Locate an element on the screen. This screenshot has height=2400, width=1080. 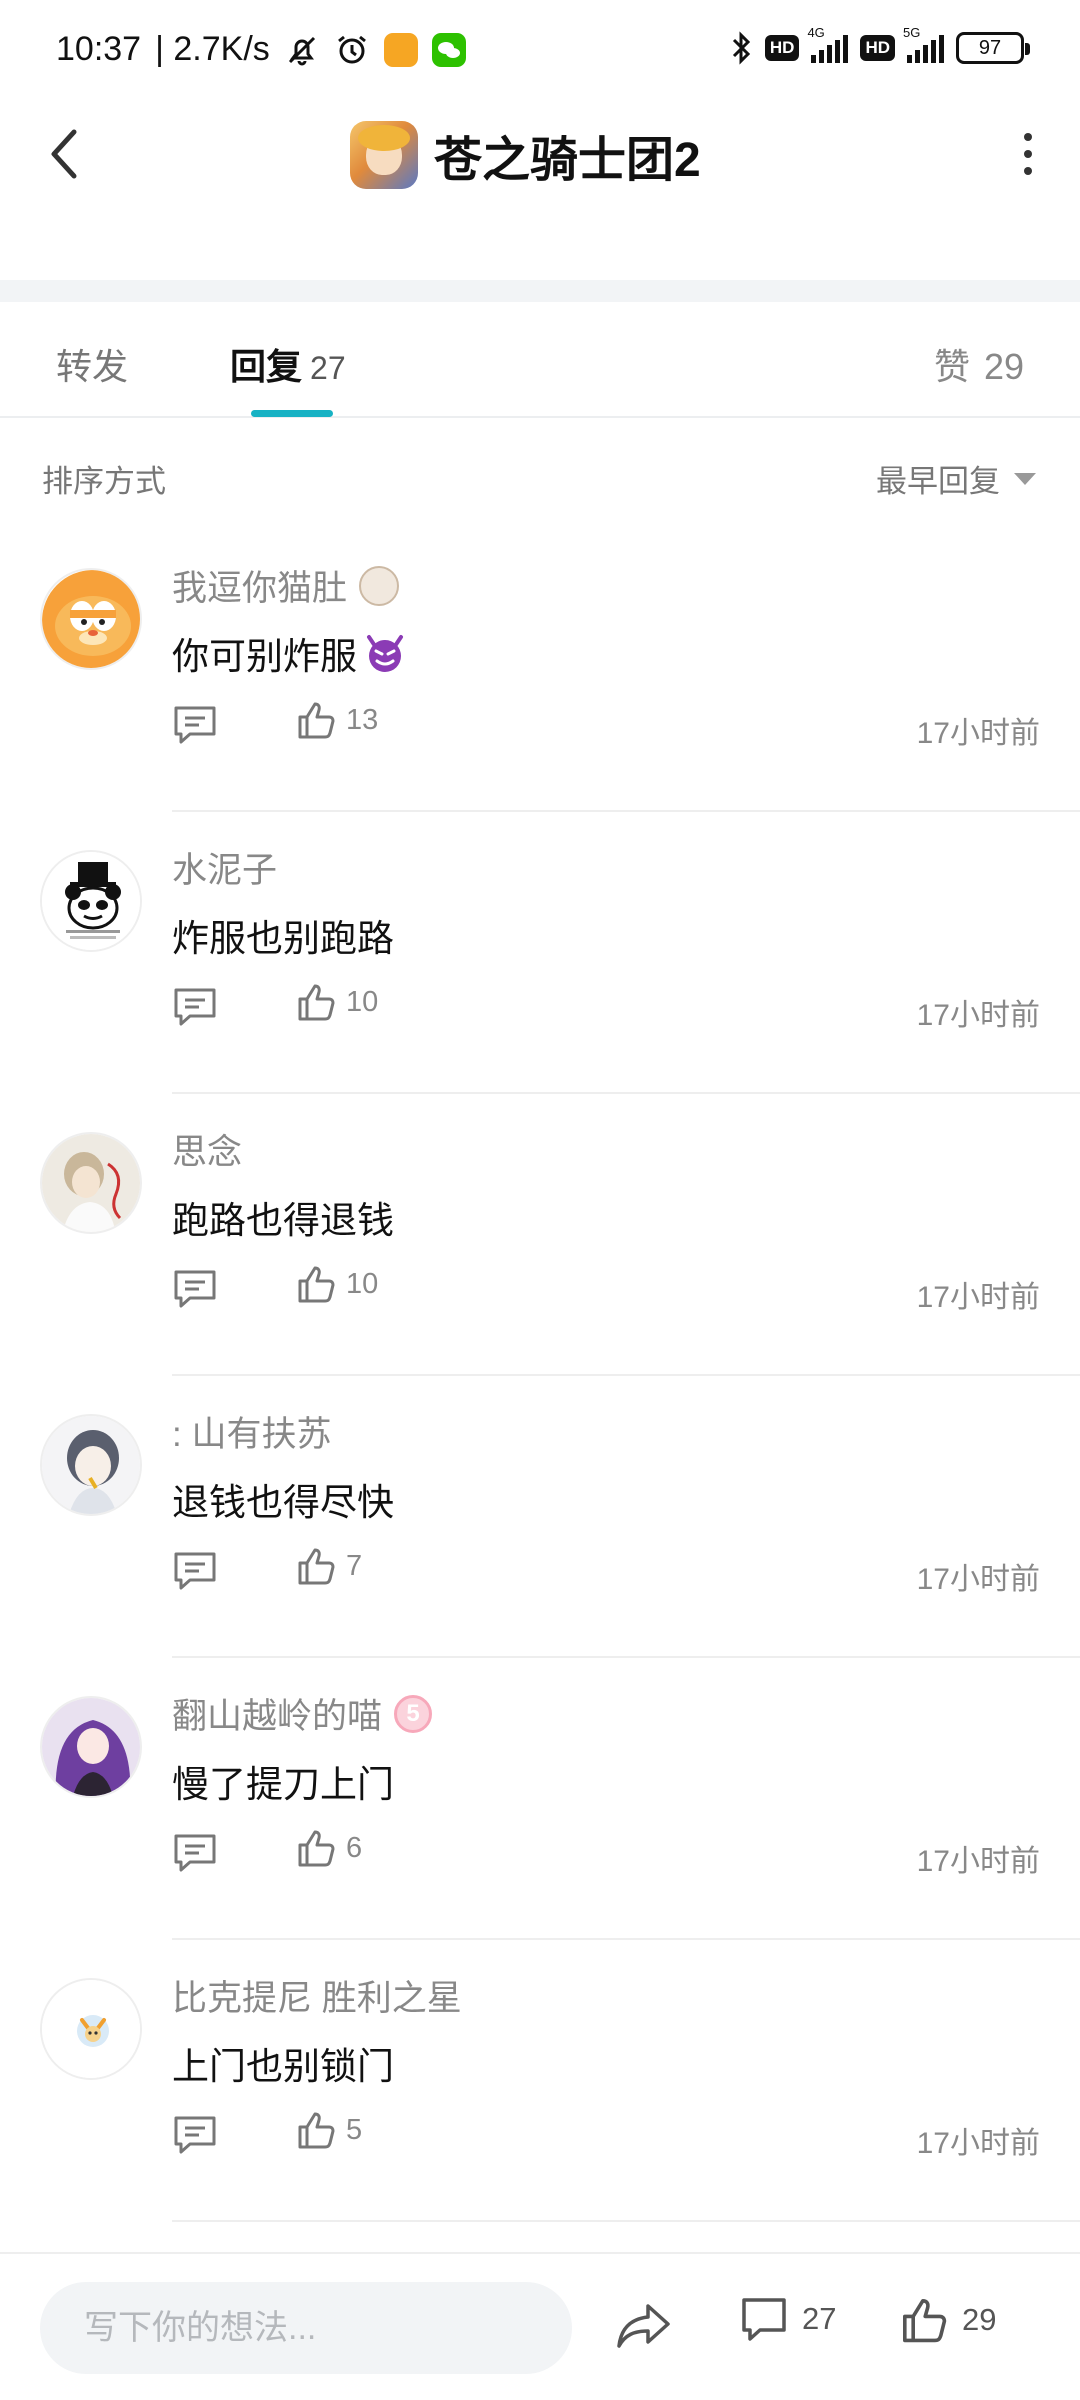
comment-author: 我逗你猫肚 is located at coordinates (286, 585).